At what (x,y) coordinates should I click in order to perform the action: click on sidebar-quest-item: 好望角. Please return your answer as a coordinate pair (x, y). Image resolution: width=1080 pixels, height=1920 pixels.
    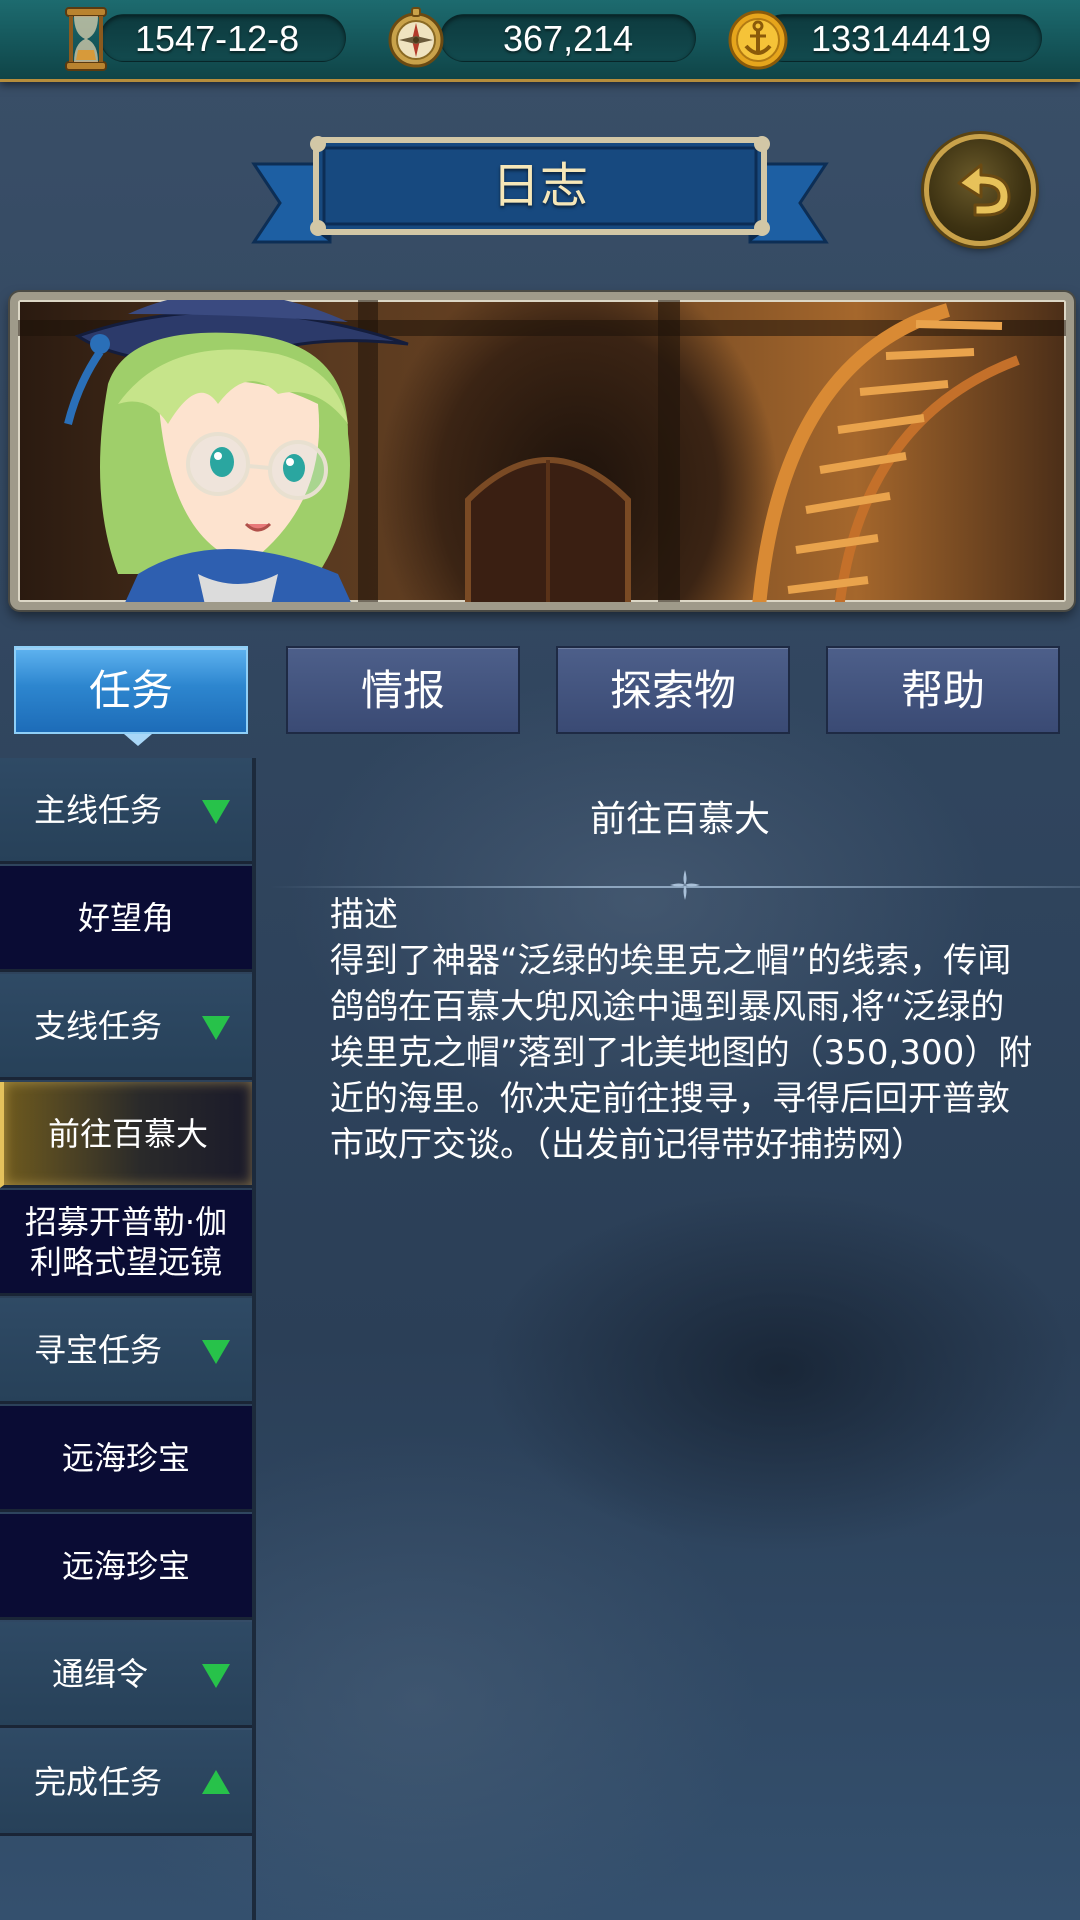
    Looking at the image, I should click on (126, 919).